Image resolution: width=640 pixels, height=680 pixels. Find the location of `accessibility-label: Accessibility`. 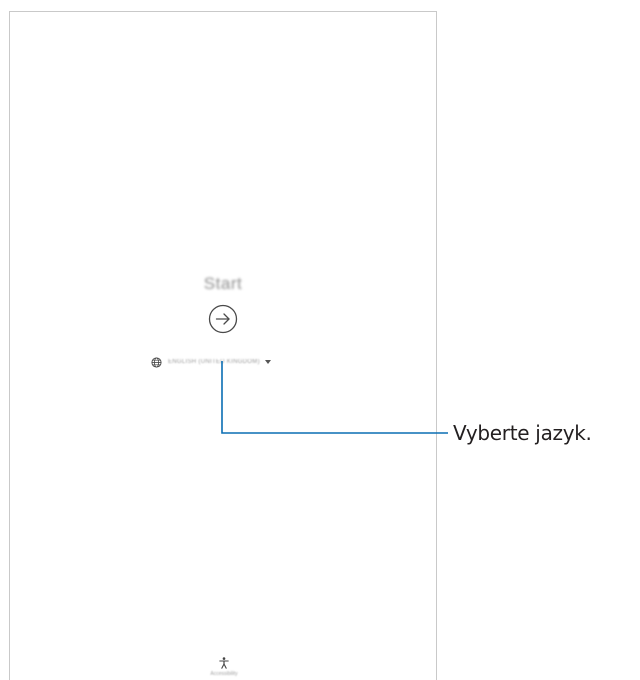

accessibility-label: Accessibility is located at coordinates (224, 674).